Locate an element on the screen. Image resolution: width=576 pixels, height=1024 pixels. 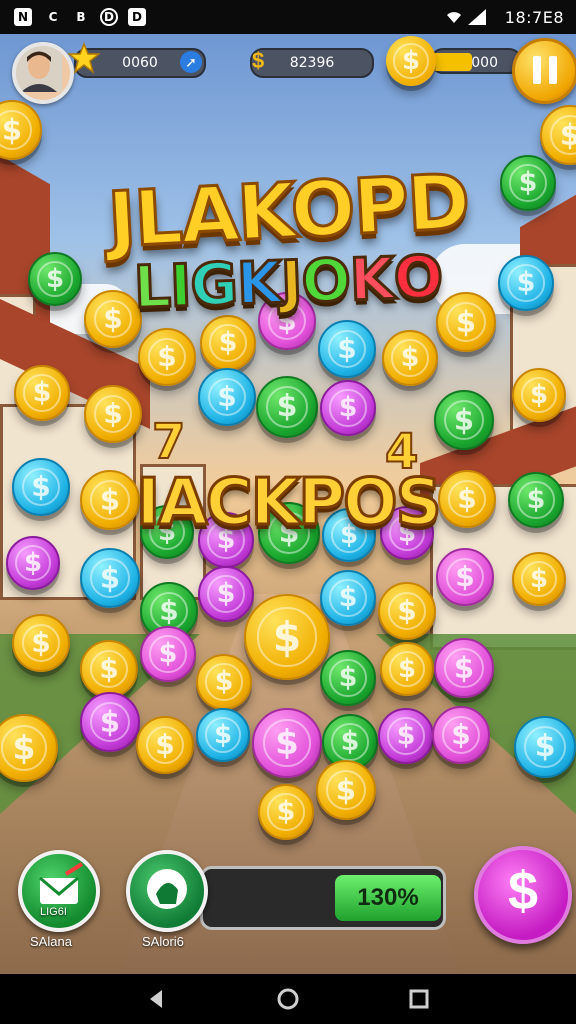
left-action-button: LIG6I is located at coordinates (59, 891).